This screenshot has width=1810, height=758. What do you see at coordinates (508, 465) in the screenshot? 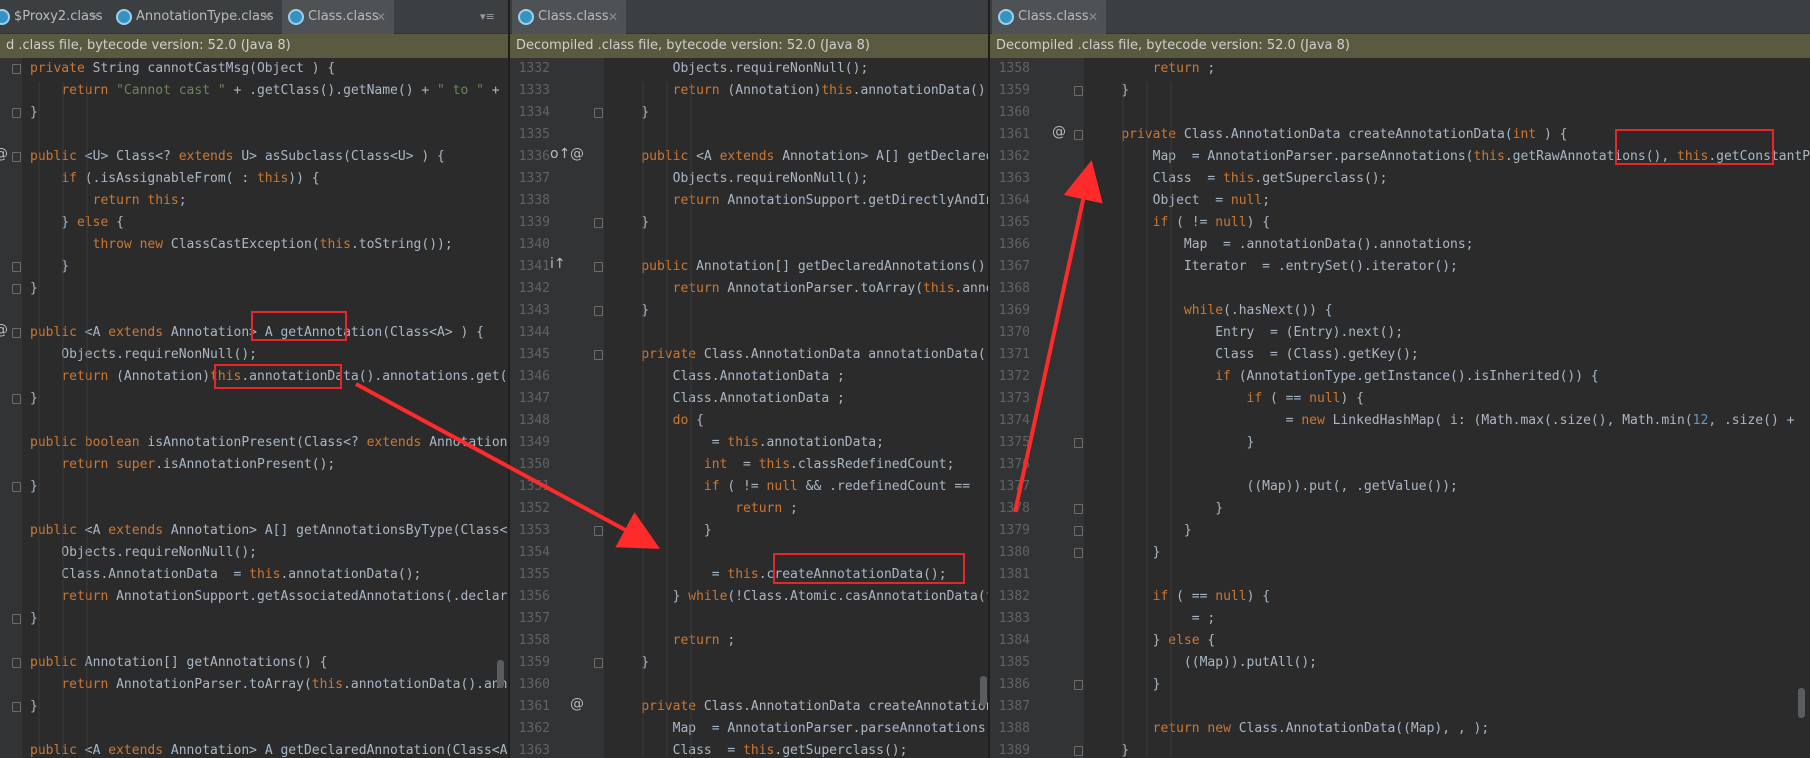
I see `arrow-to-annotation-data` at bounding box center [508, 465].